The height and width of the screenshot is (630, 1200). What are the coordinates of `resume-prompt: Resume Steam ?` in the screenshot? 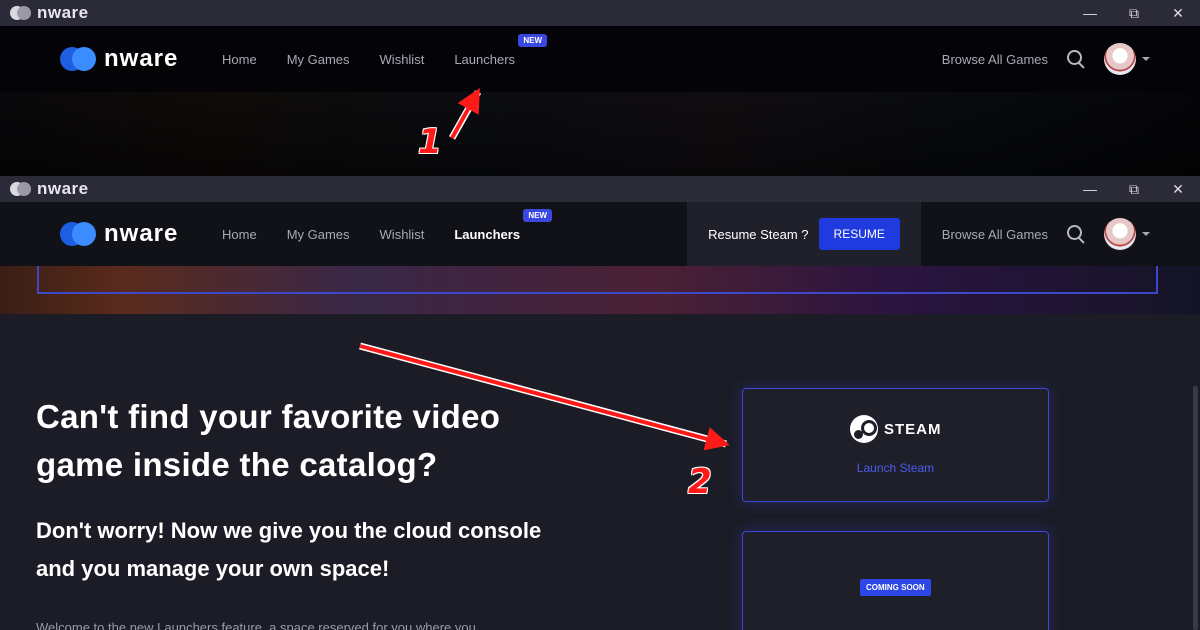 It's located at (758, 234).